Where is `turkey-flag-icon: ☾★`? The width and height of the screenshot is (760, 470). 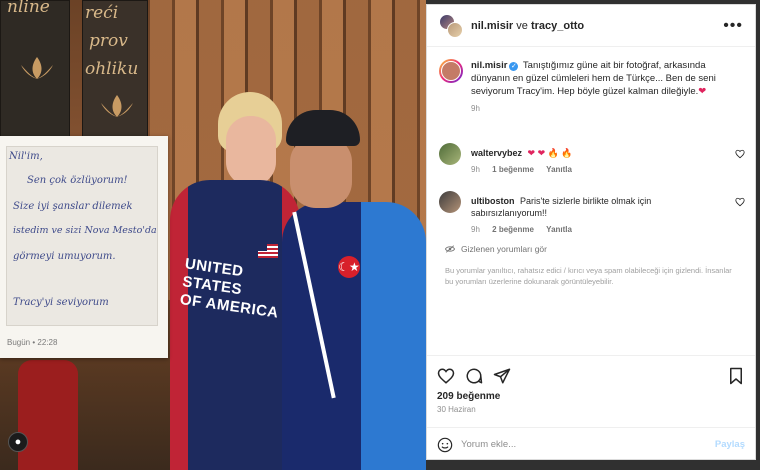 turkey-flag-icon: ☾★ is located at coordinates (349, 267).